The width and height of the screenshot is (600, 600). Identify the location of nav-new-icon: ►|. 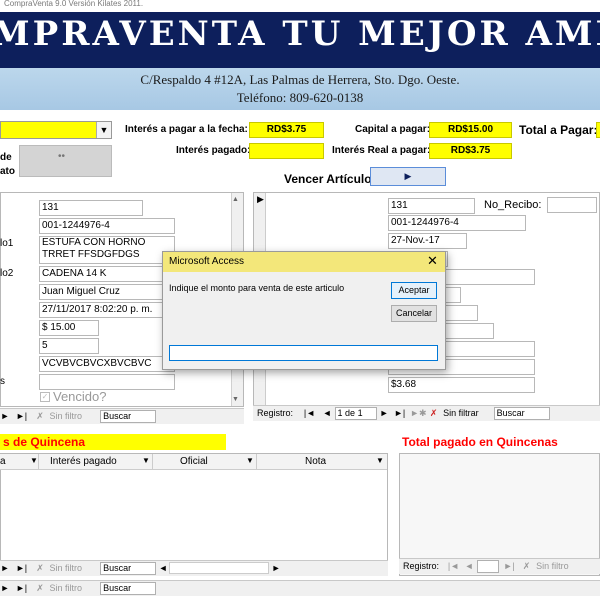
(22, 416).